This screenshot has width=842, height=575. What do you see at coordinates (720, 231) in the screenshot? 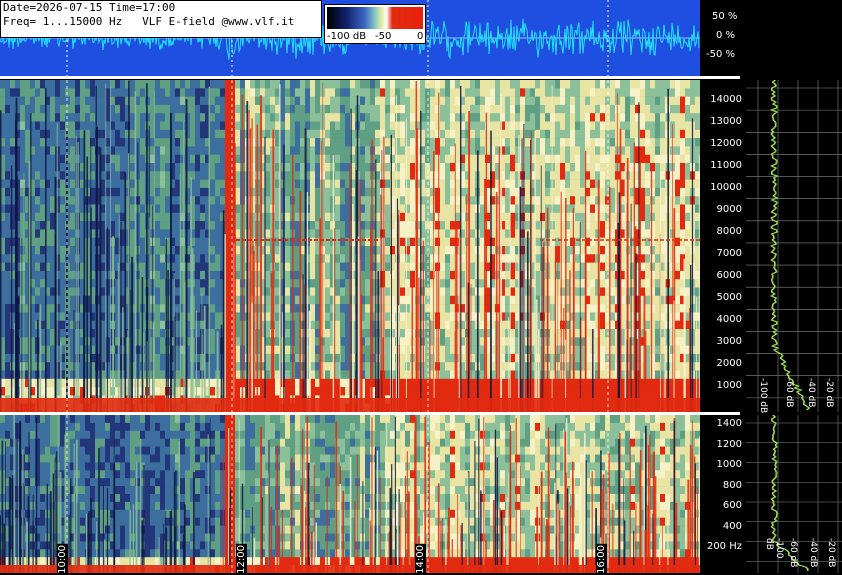
I see `freq-label-8000: 8000` at bounding box center [720, 231].